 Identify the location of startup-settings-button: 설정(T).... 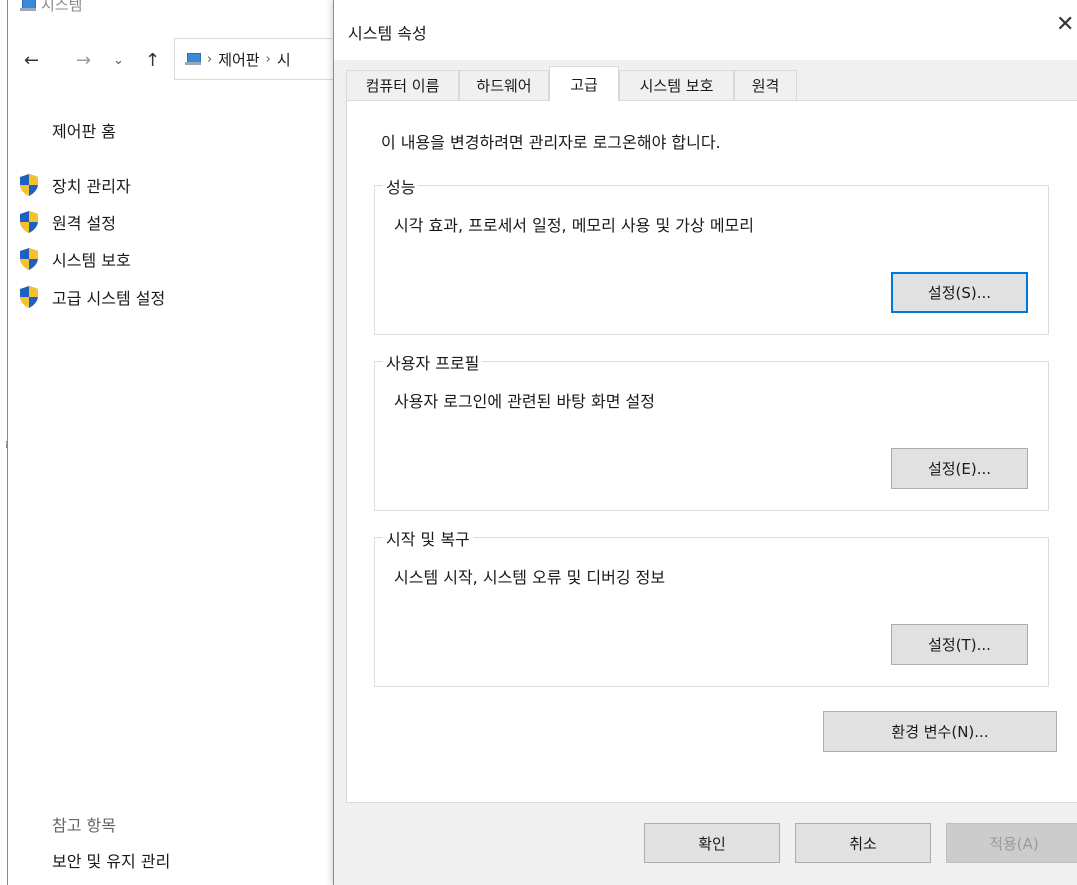
(959, 644).